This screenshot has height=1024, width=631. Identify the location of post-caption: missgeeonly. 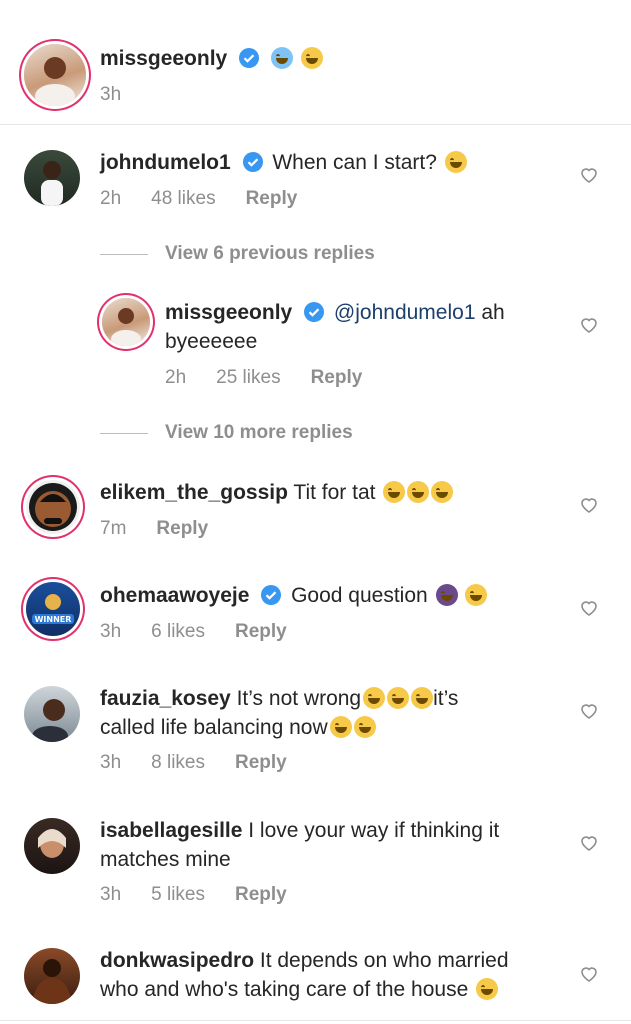
(211, 58).